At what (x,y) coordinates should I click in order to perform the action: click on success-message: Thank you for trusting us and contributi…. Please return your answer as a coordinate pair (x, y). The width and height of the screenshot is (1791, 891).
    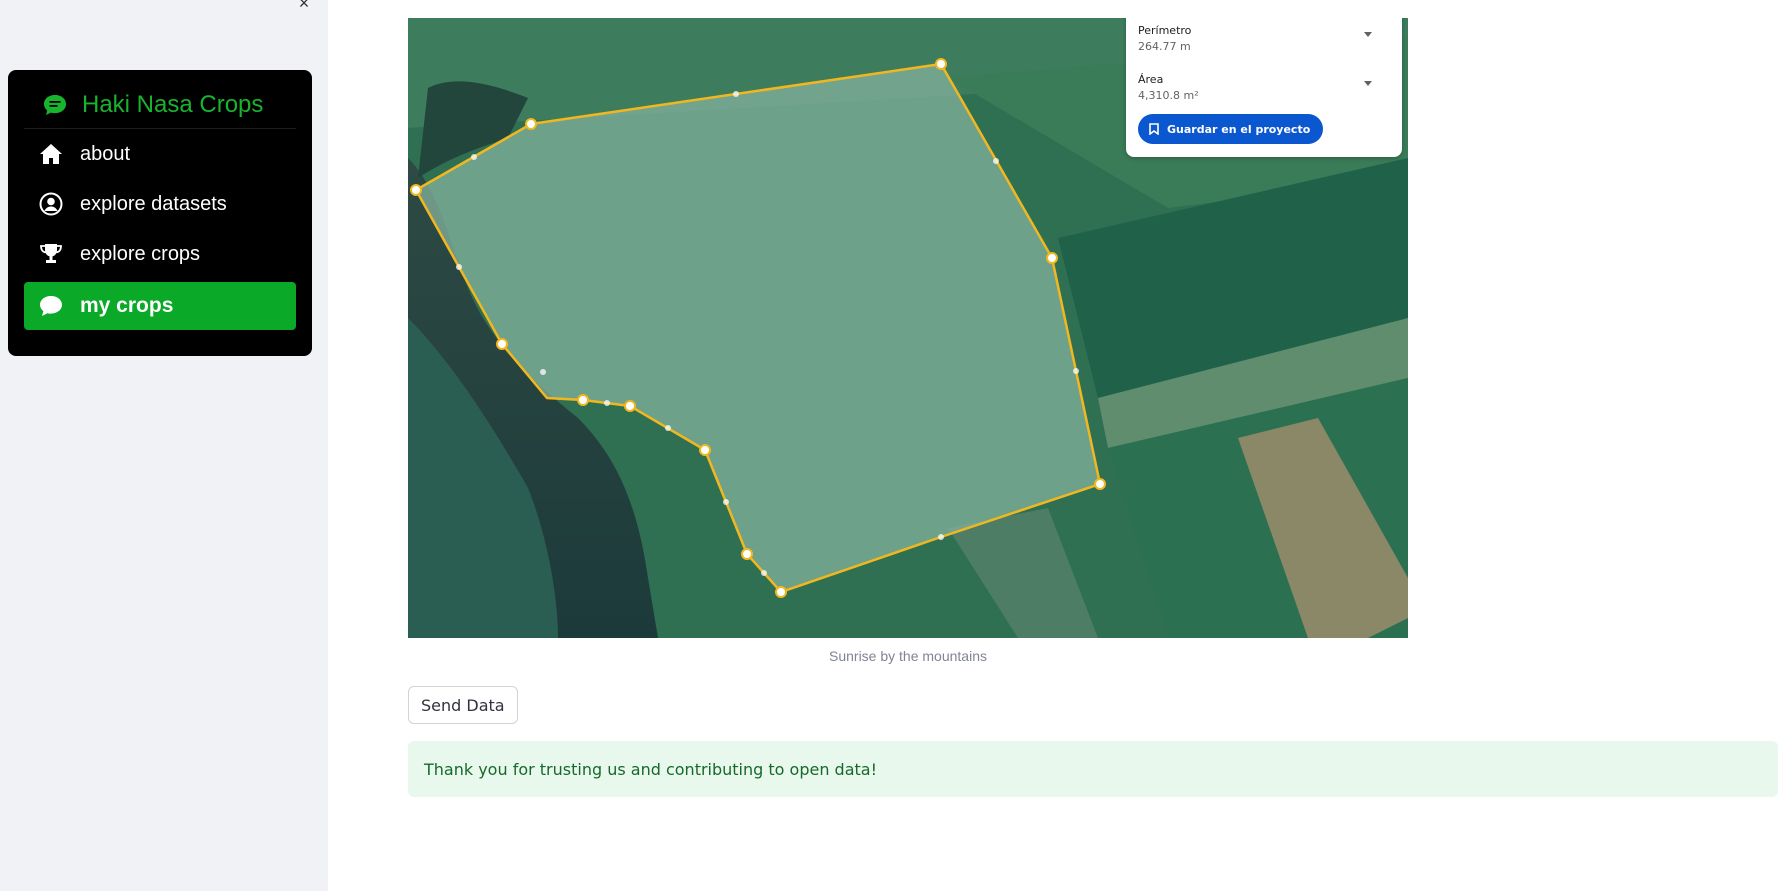
    Looking at the image, I should click on (650, 769).